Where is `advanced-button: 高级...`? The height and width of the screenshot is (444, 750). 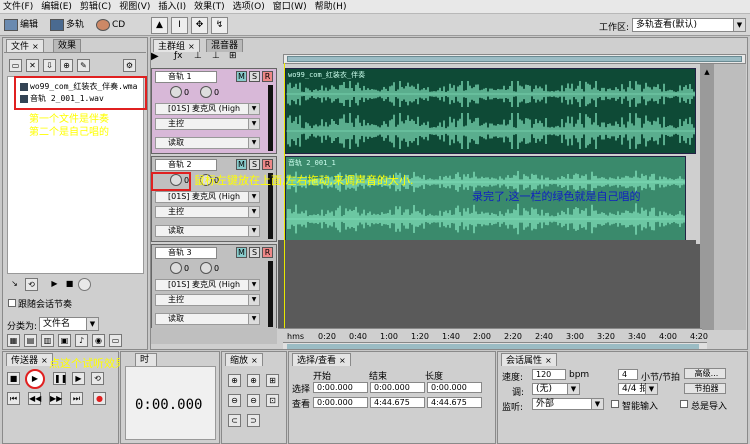
advanced-button: 高级... is located at coordinates (705, 373).